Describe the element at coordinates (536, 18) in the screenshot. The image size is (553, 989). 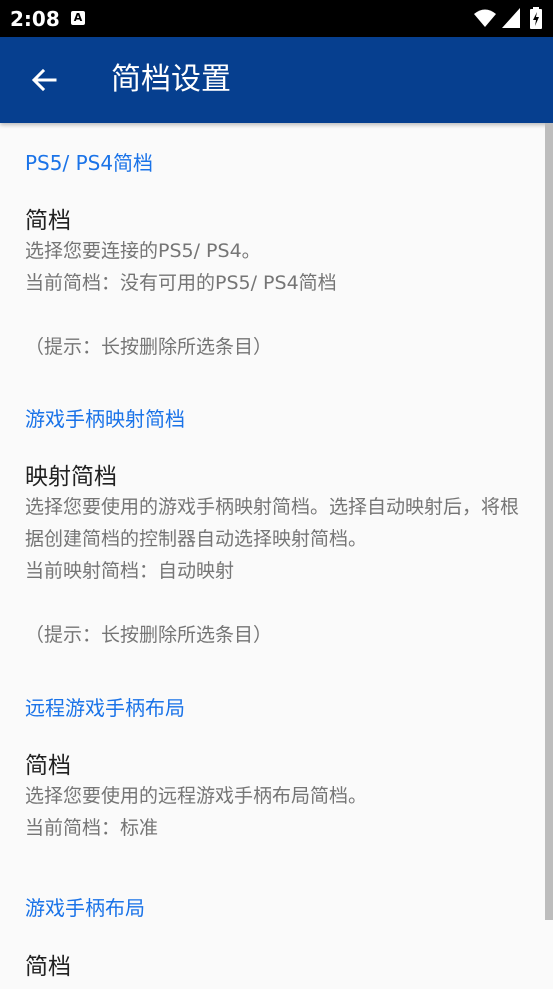
I see `battery-icon` at that location.